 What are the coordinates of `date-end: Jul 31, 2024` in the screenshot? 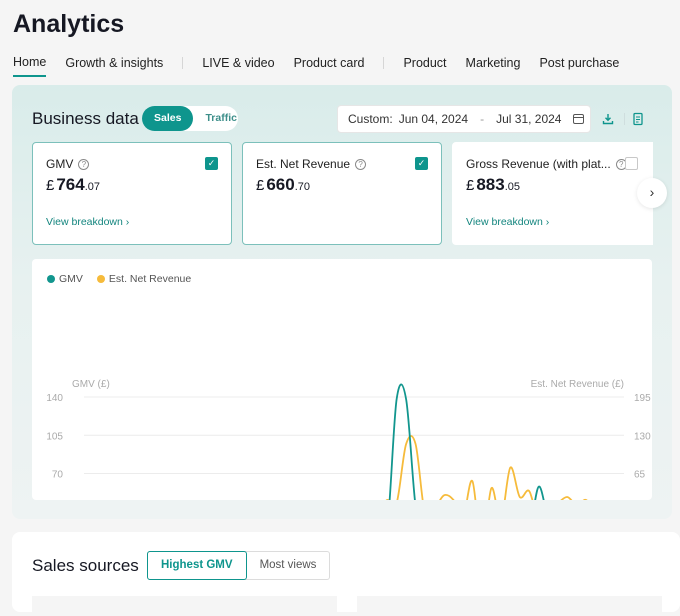 It's located at (529, 119).